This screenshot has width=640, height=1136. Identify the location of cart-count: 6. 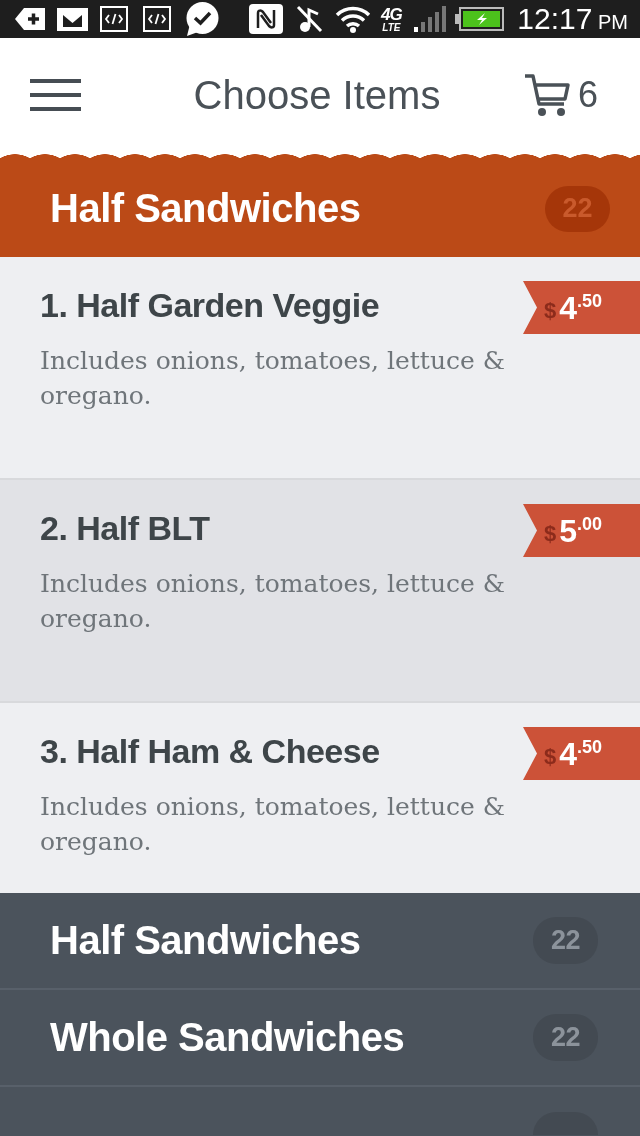
(587, 95).